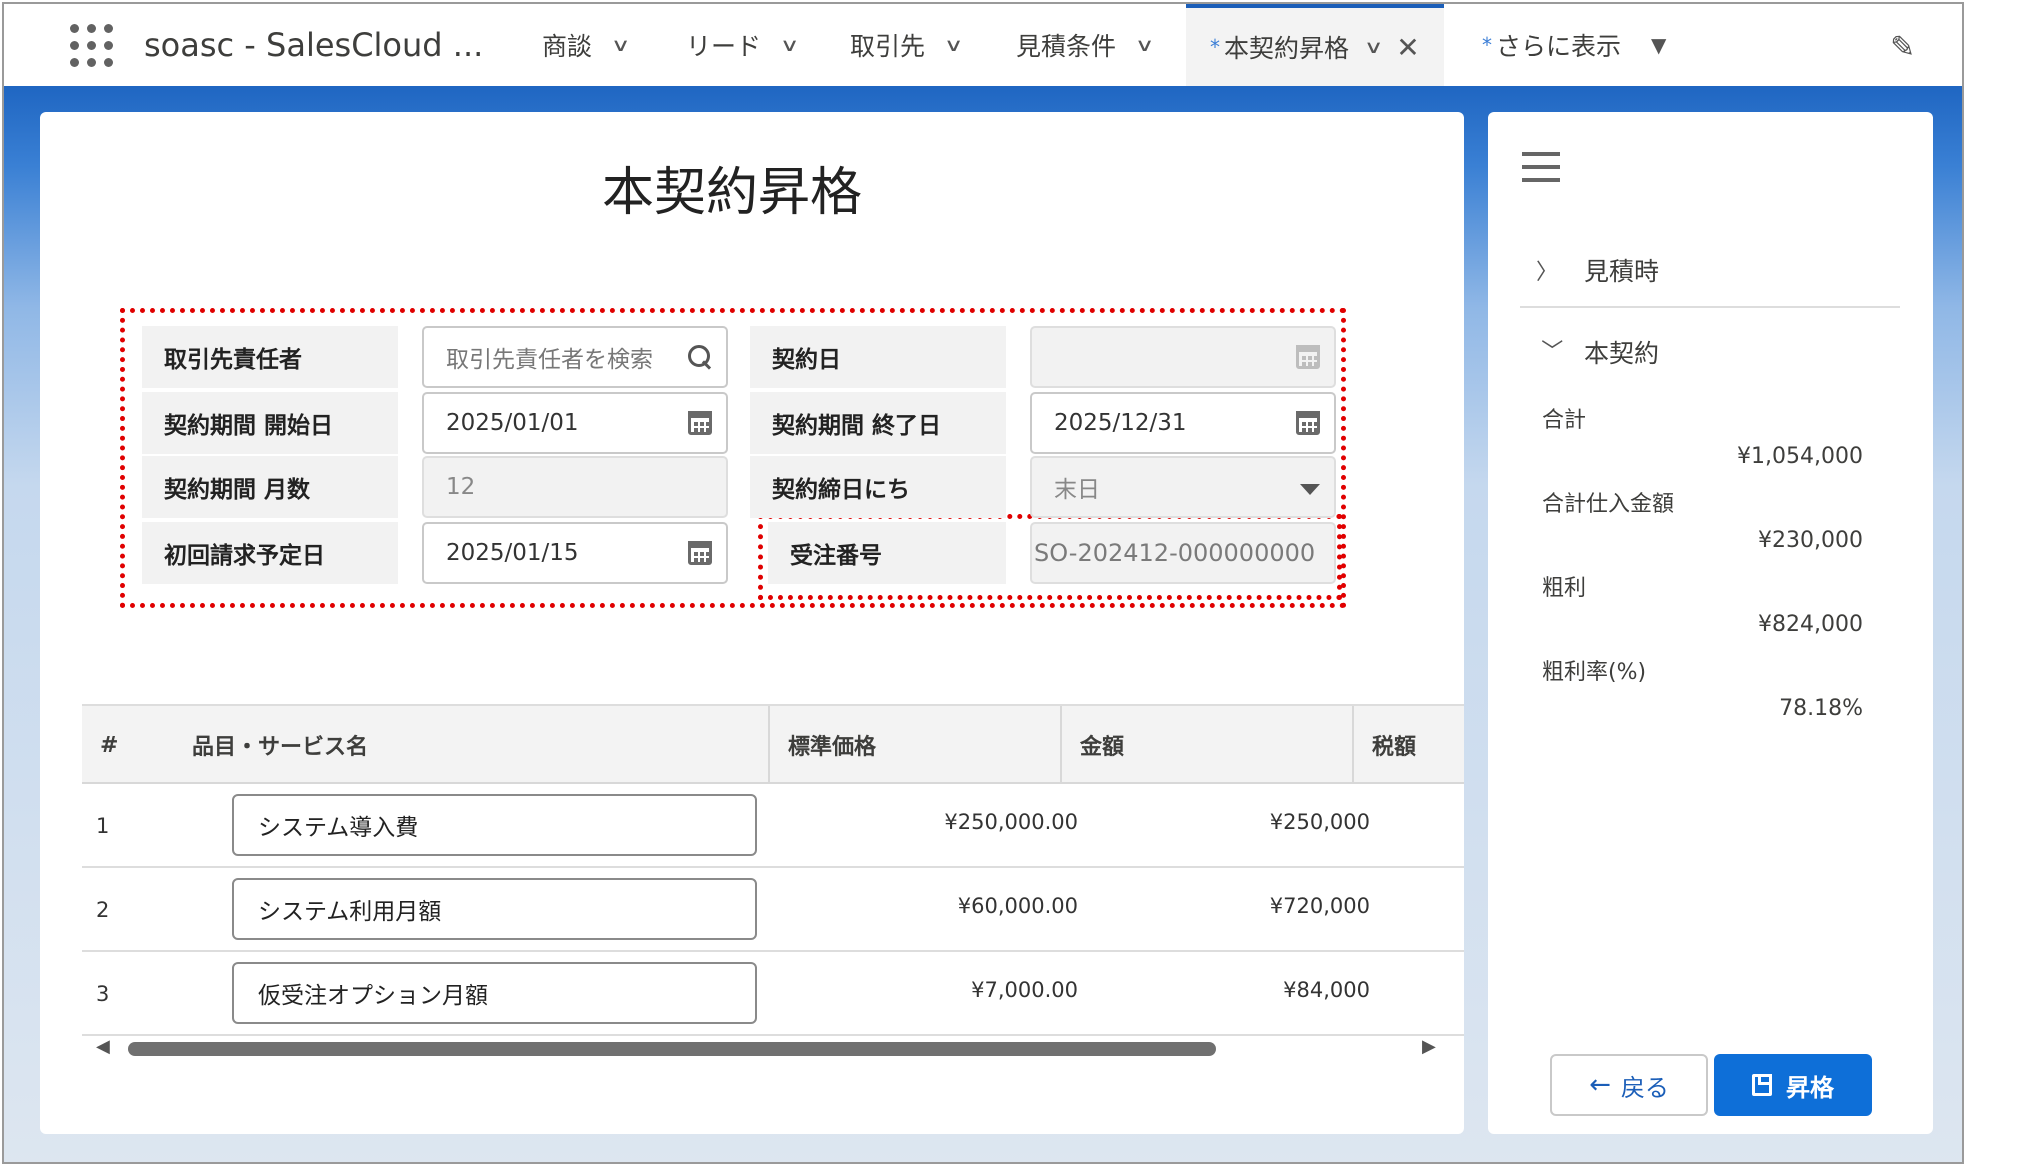  What do you see at coordinates (1017, 906) in the screenshot?
I see `standard-price: ¥60,000.00` at bounding box center [1017, 906].